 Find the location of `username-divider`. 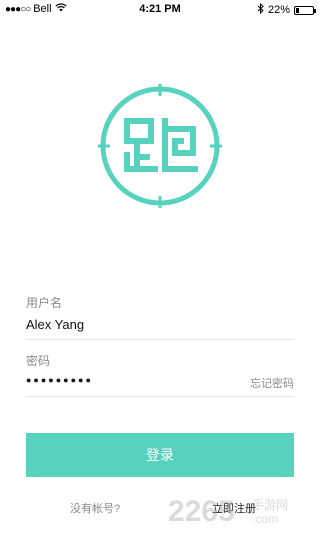

username-divider is located at coordinates (160, 339).